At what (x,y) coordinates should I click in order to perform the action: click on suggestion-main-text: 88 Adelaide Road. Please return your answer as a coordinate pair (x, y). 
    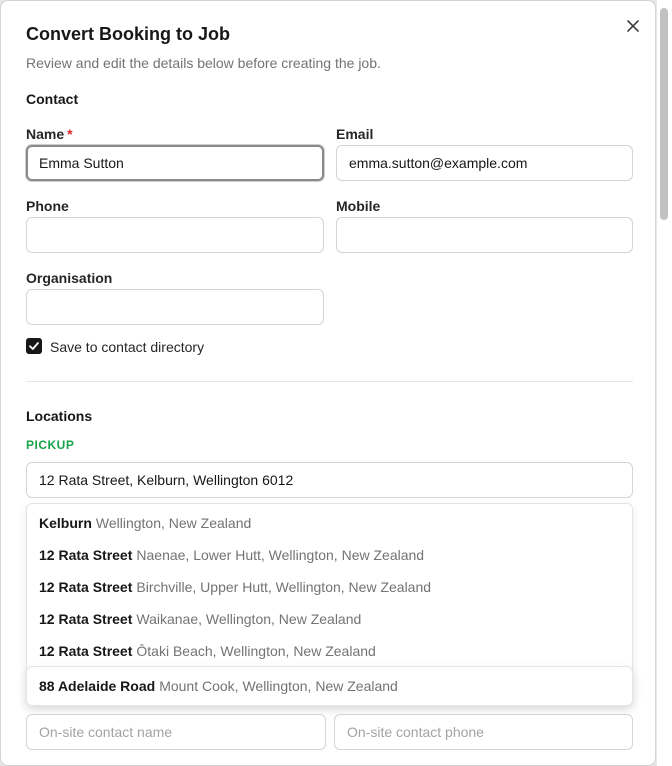
    Looking at the image, I should click on (97, 686).